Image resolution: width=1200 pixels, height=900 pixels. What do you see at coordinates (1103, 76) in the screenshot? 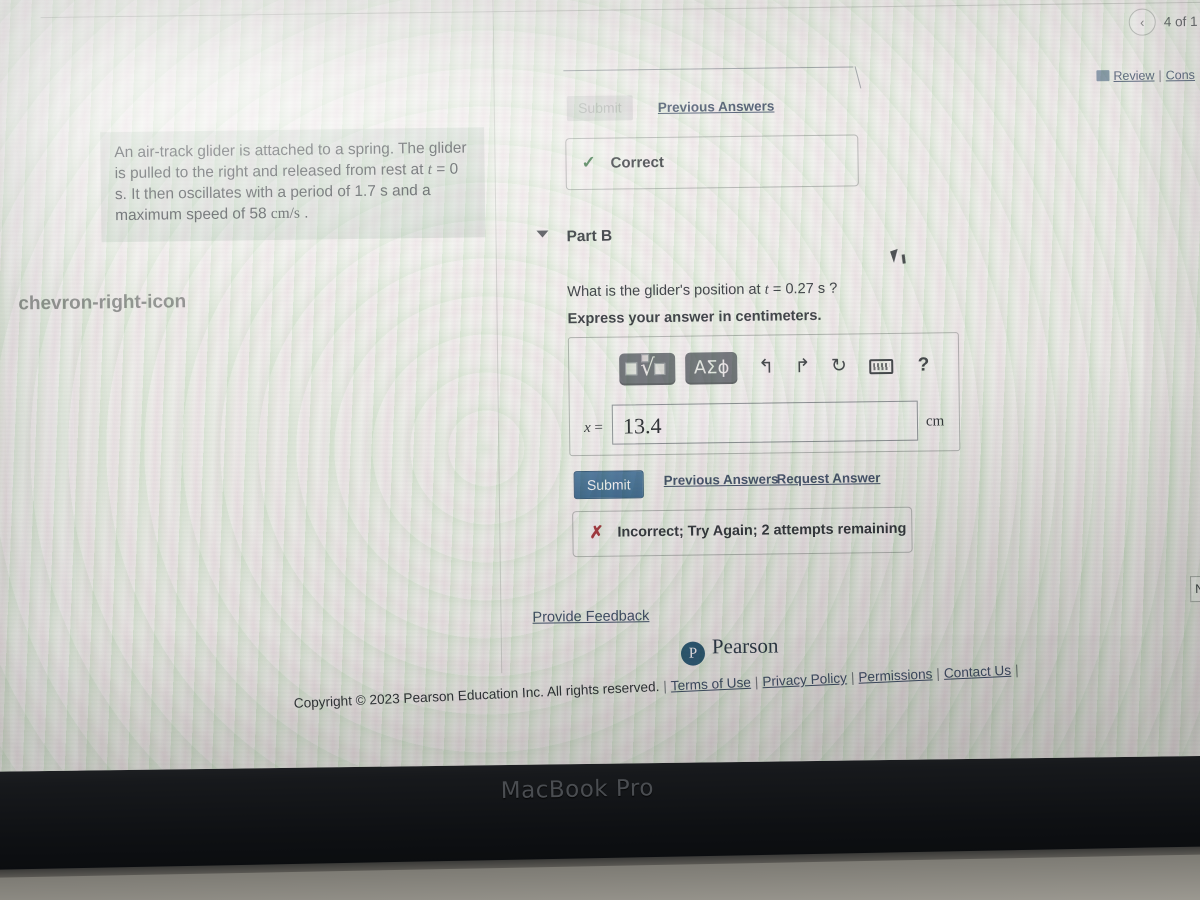
I see `review-icon` at bounding box center [1103, 76].